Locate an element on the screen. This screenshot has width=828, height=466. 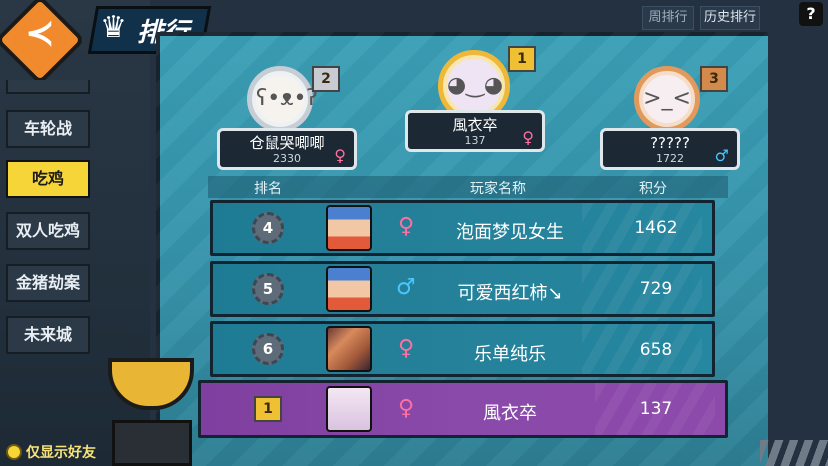
sidebar-item-chicken: 吃鸡 is located at coordinates (48, 179).